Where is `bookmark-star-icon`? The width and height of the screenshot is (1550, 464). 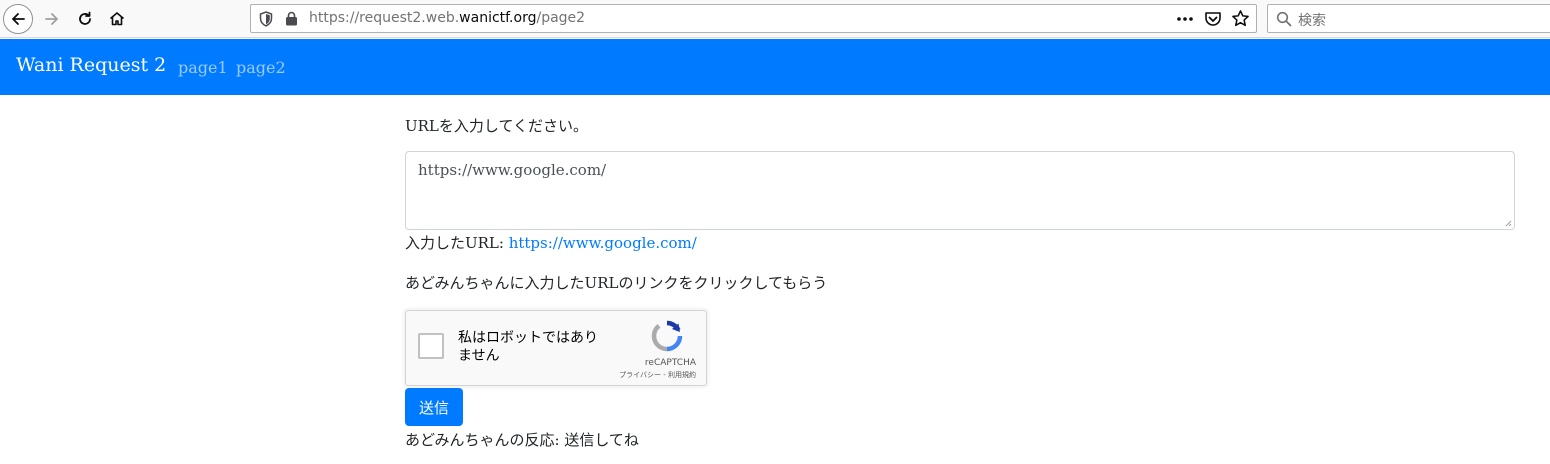
bookmark-star-icon is located at coordinates (1240, 18).